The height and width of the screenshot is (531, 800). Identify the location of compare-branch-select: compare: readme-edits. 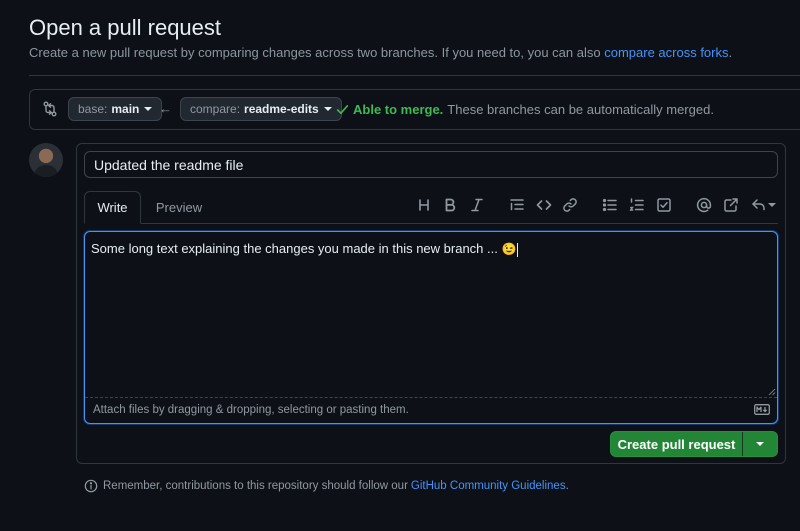
(261, 109).